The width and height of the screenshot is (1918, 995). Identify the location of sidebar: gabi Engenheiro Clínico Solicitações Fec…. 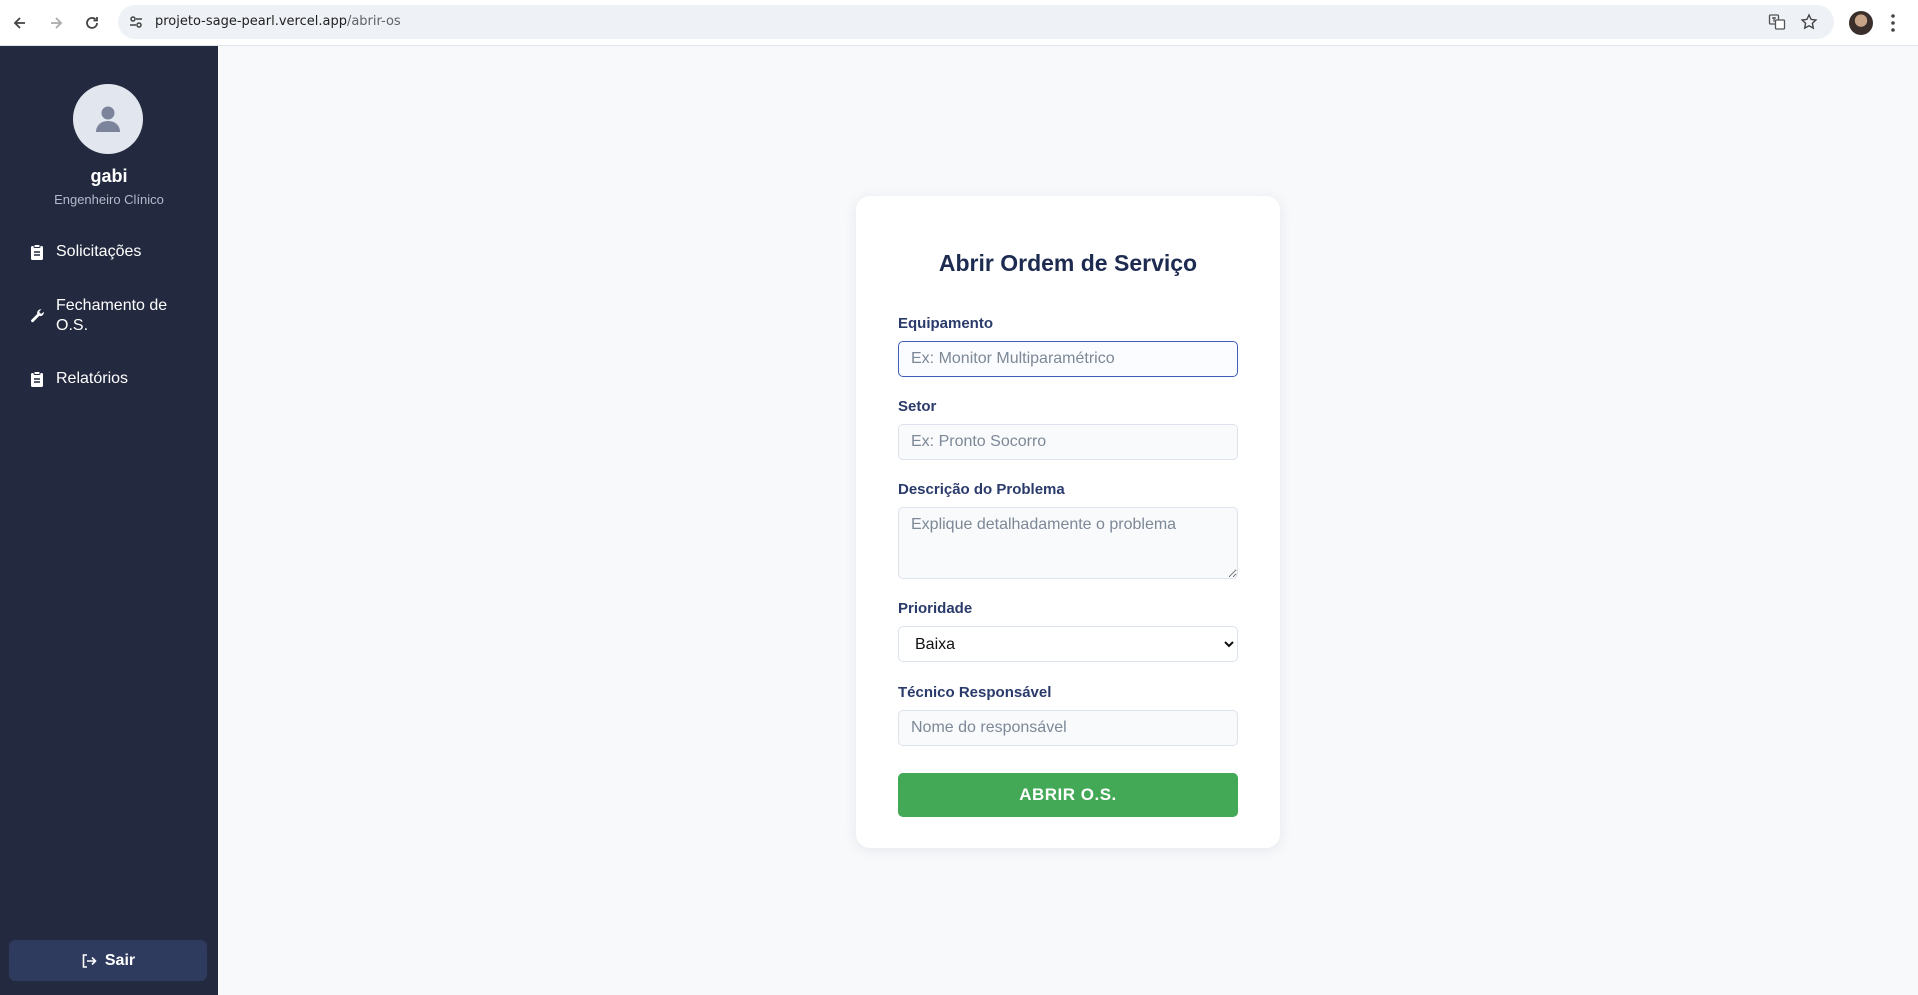
(109, 520).